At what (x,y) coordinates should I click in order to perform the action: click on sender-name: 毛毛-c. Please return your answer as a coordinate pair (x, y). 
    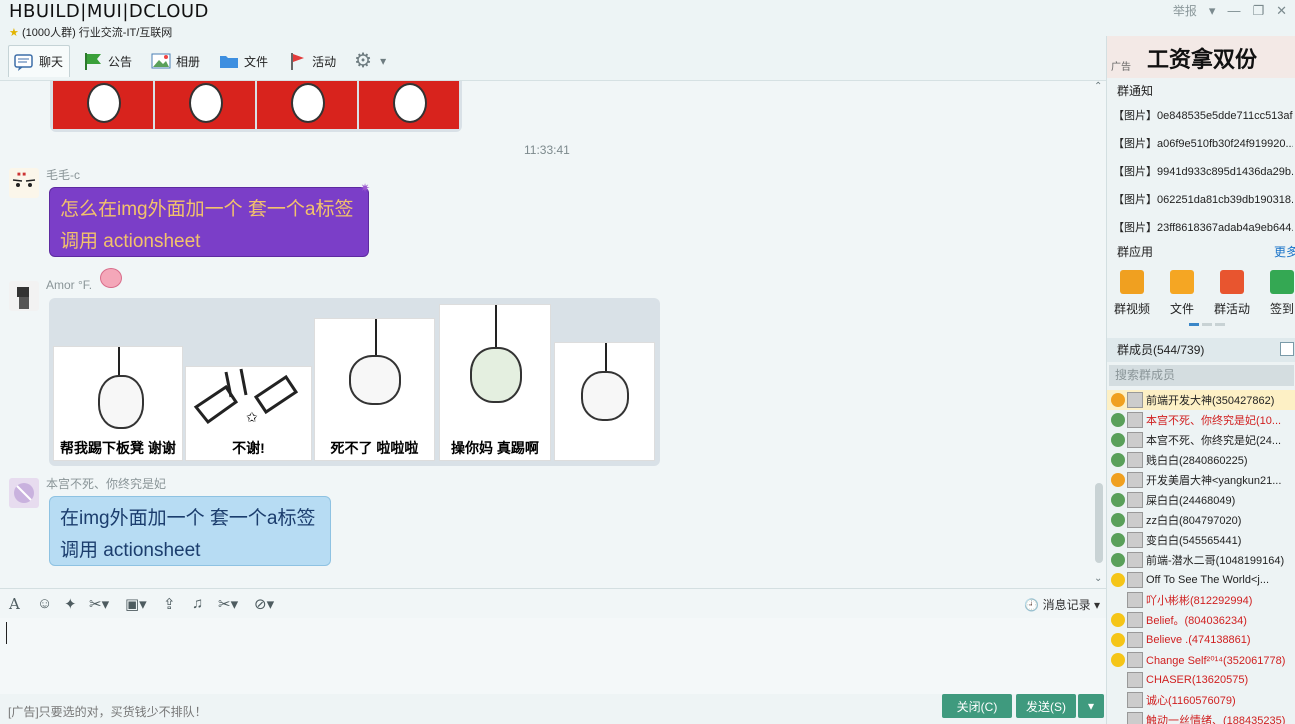
    Looking at the image, I should click on (63, 174).